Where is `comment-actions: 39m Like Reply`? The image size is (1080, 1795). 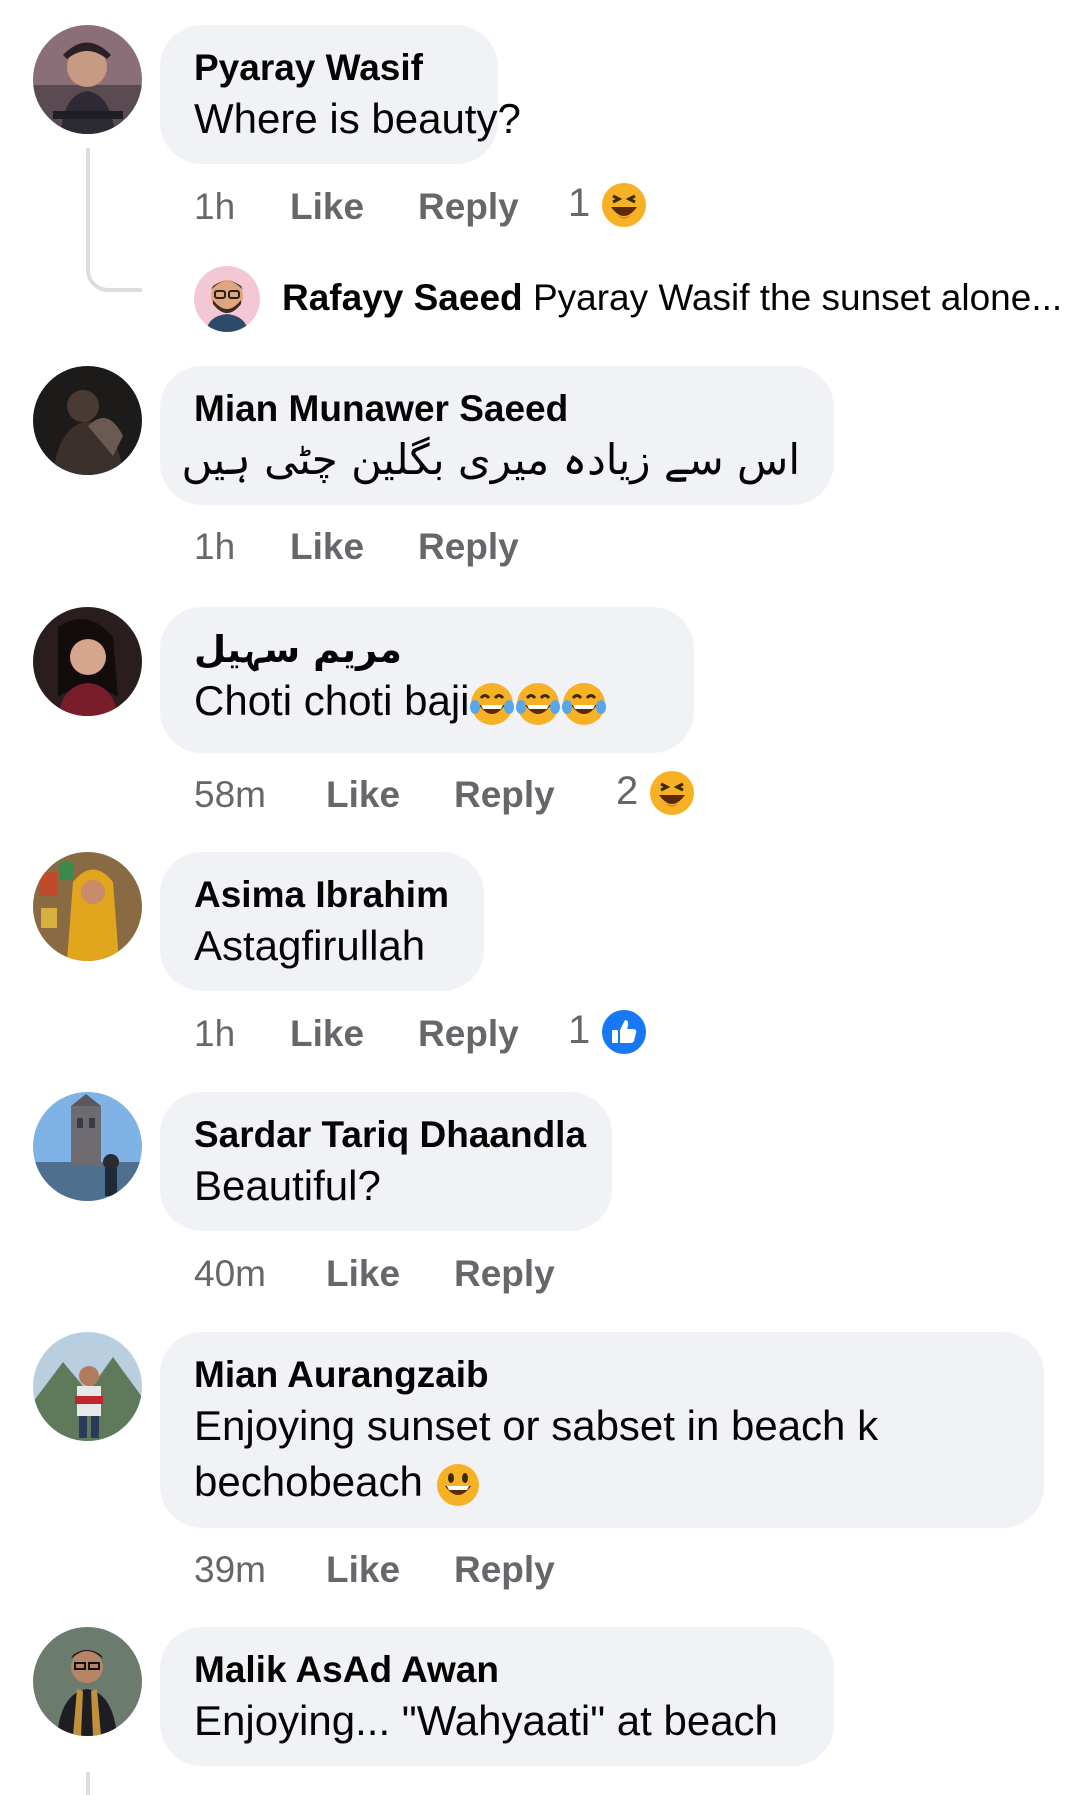
comment-actions: 39m Like Reply is located at coordinates (374, 1570).